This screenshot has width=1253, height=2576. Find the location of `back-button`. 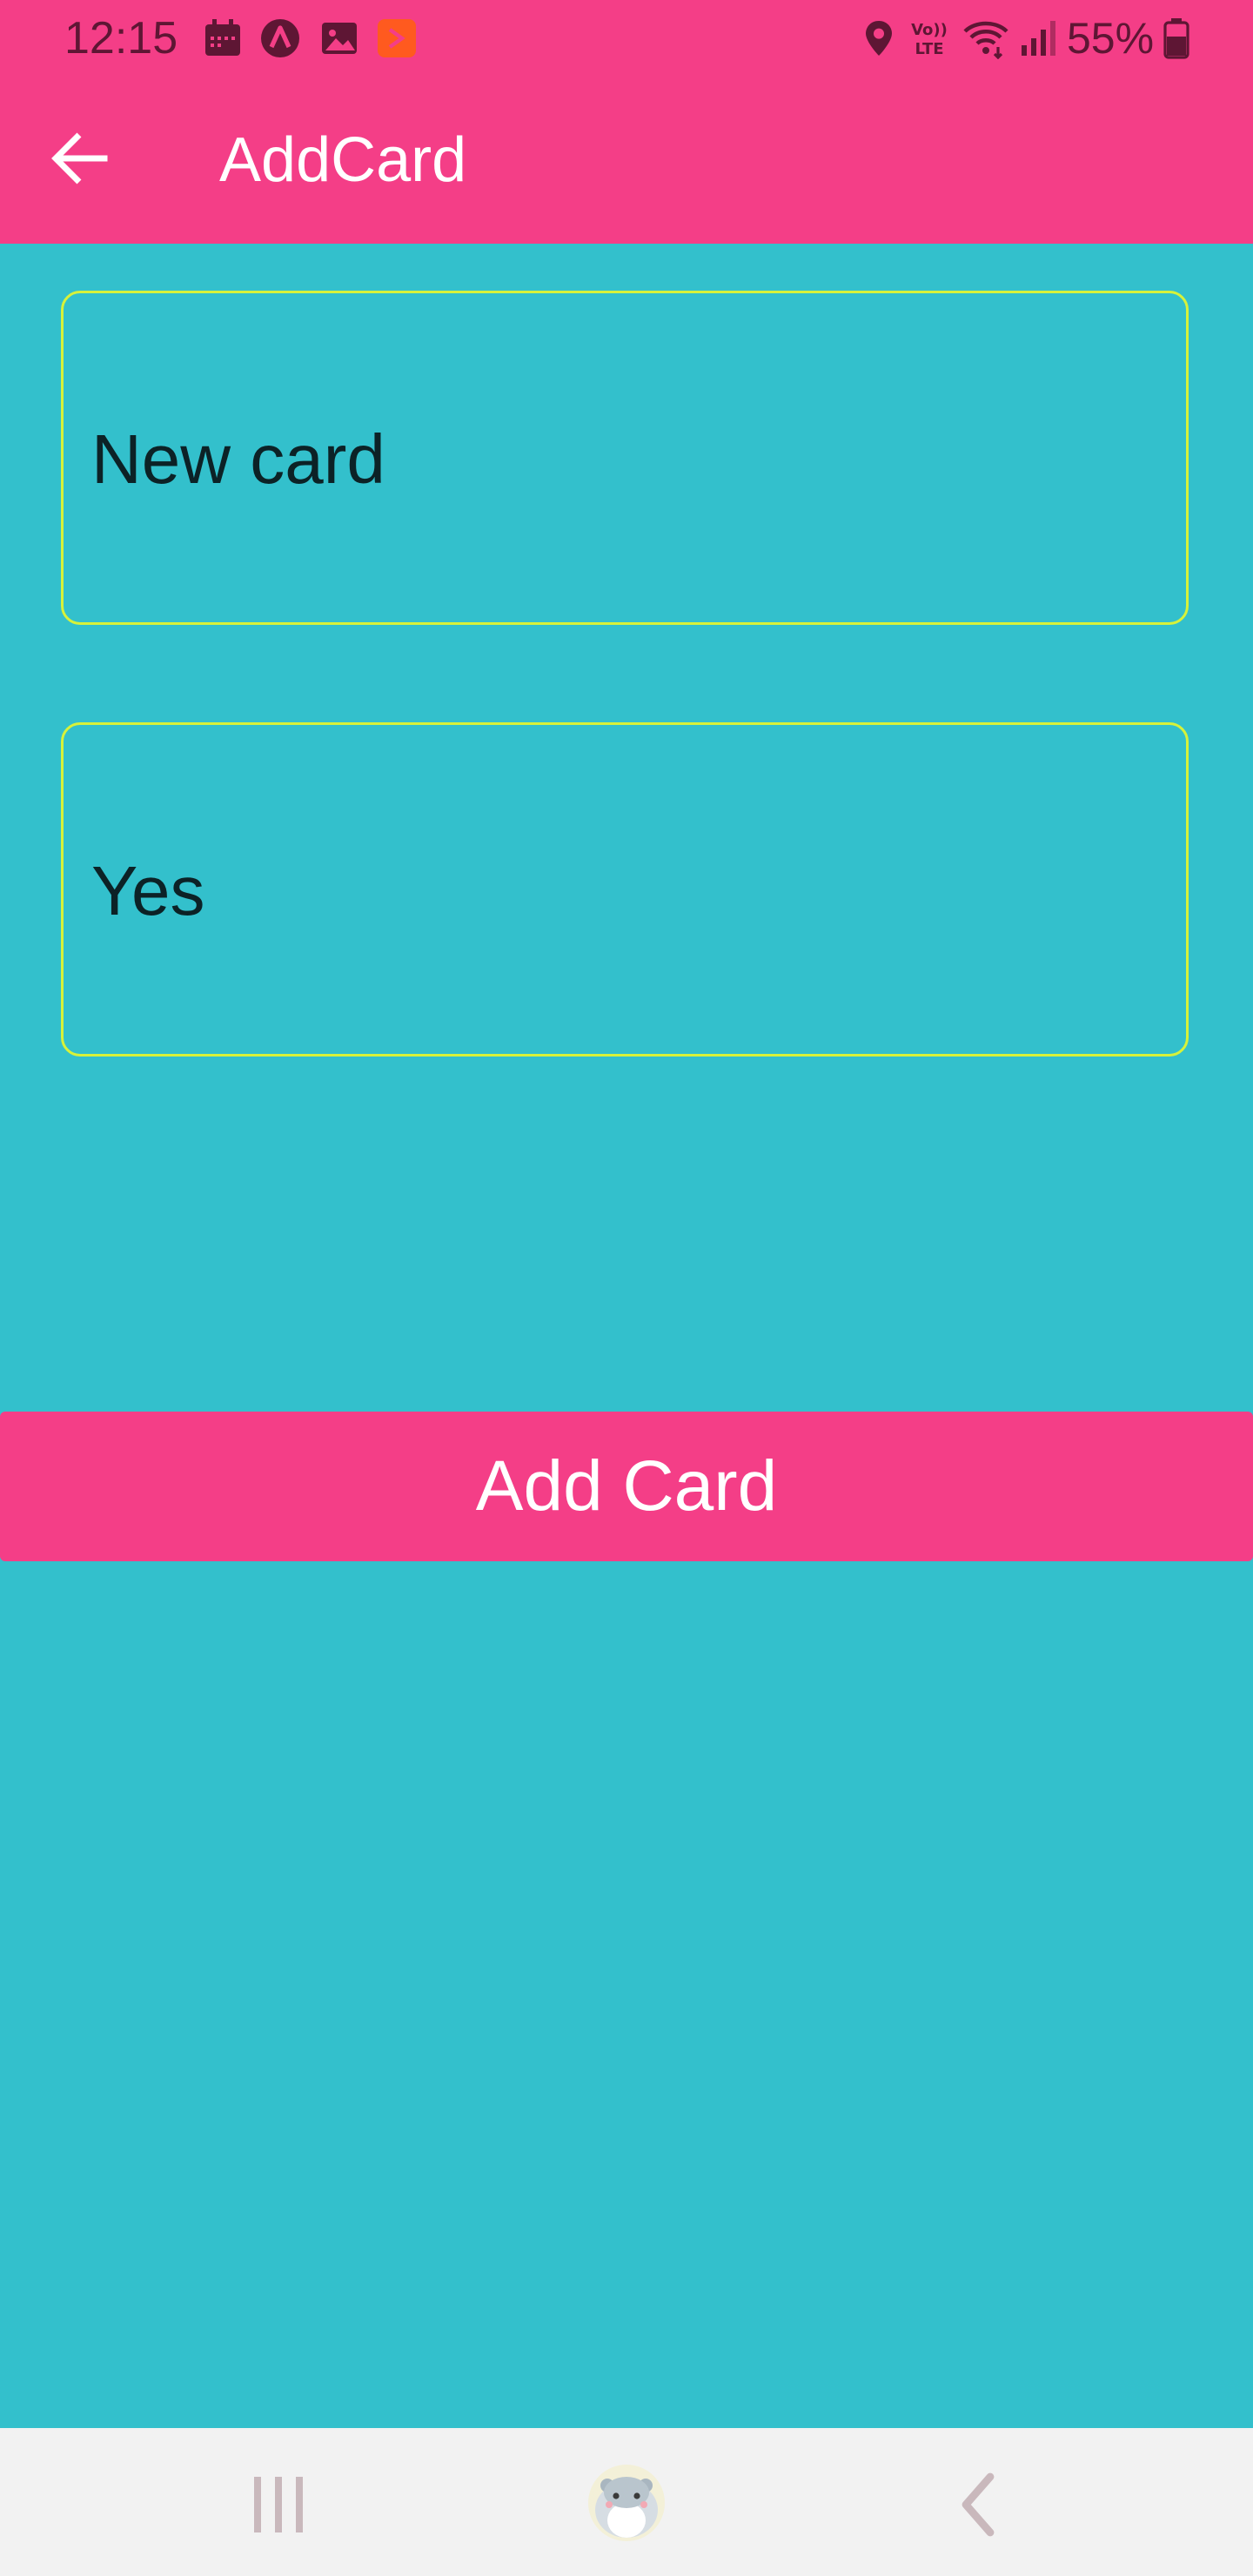

back-button is located at coordinates (80, 158).